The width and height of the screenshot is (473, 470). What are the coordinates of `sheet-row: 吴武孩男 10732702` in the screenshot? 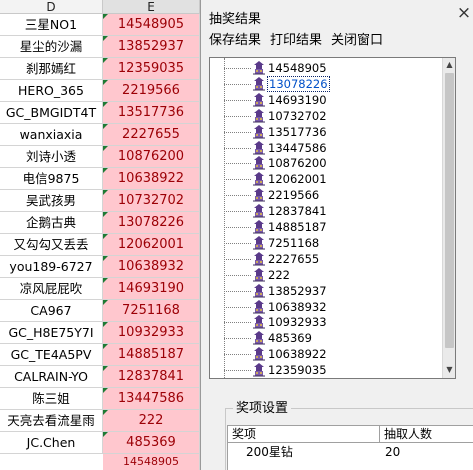 It's located at (103, 201).